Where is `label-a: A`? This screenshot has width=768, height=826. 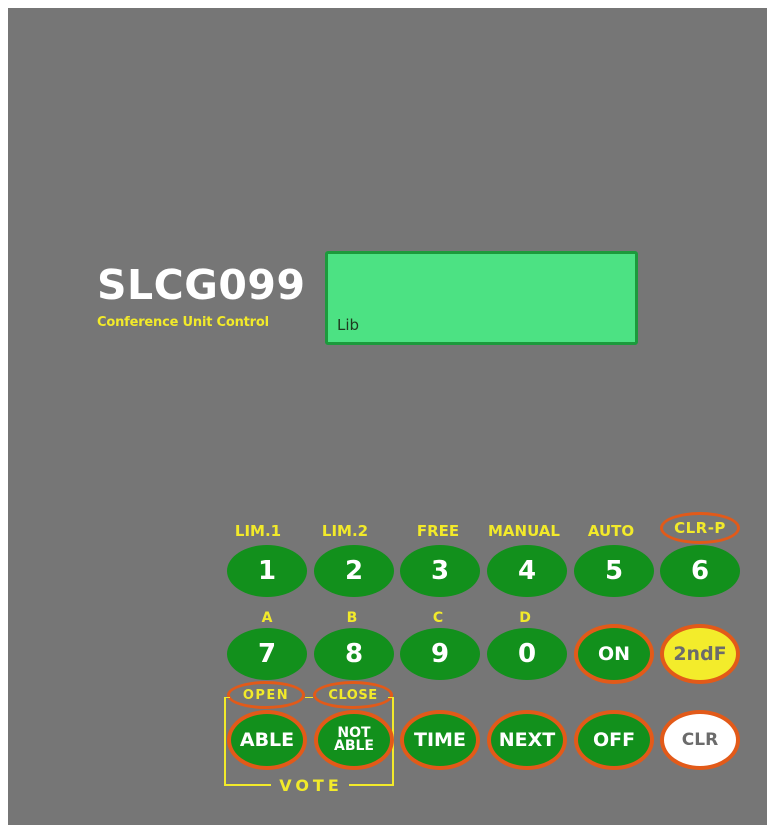 label-a: A is located at coordinates (267, 618).